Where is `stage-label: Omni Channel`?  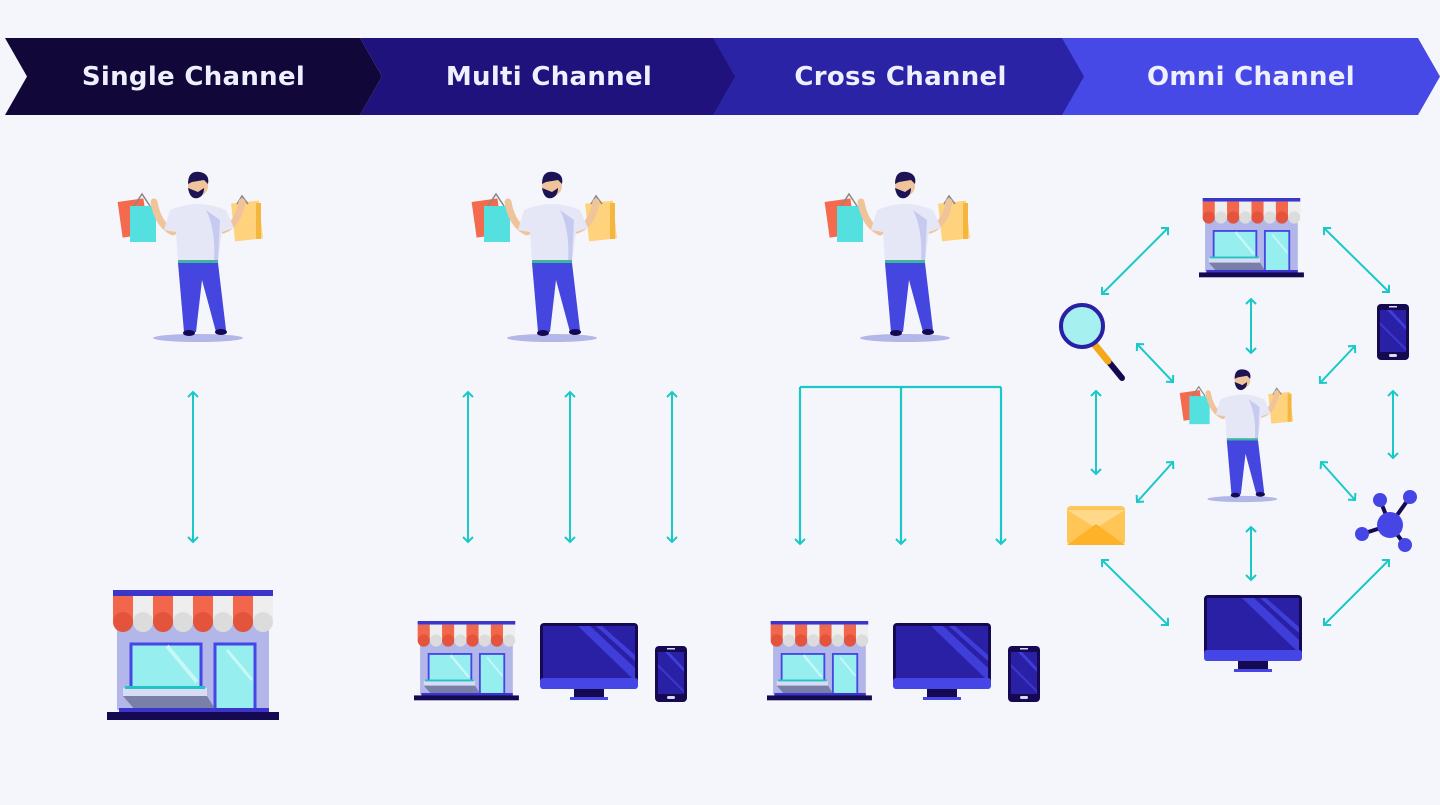 stage-label: Omni Channel is located at coordinates (1251, 76).